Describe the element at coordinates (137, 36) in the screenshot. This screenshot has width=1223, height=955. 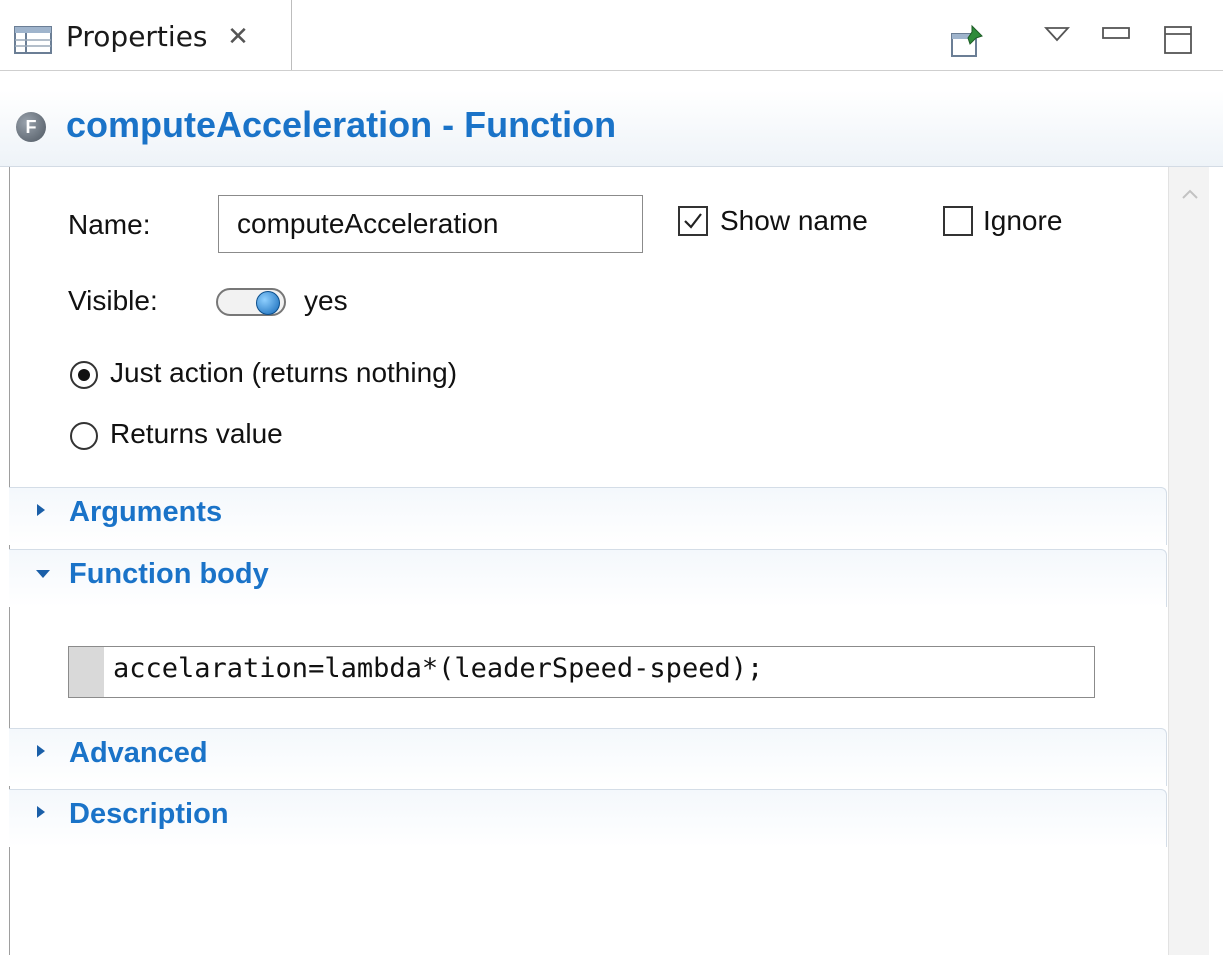
I see `tab-label: Properties` at that location.